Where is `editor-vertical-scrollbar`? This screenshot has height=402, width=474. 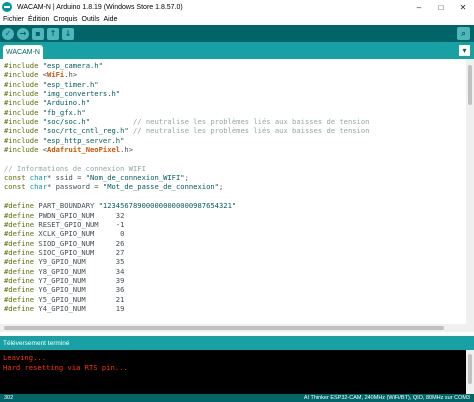 editor-vertical-scrollbar is located at coordinates (470, 191).